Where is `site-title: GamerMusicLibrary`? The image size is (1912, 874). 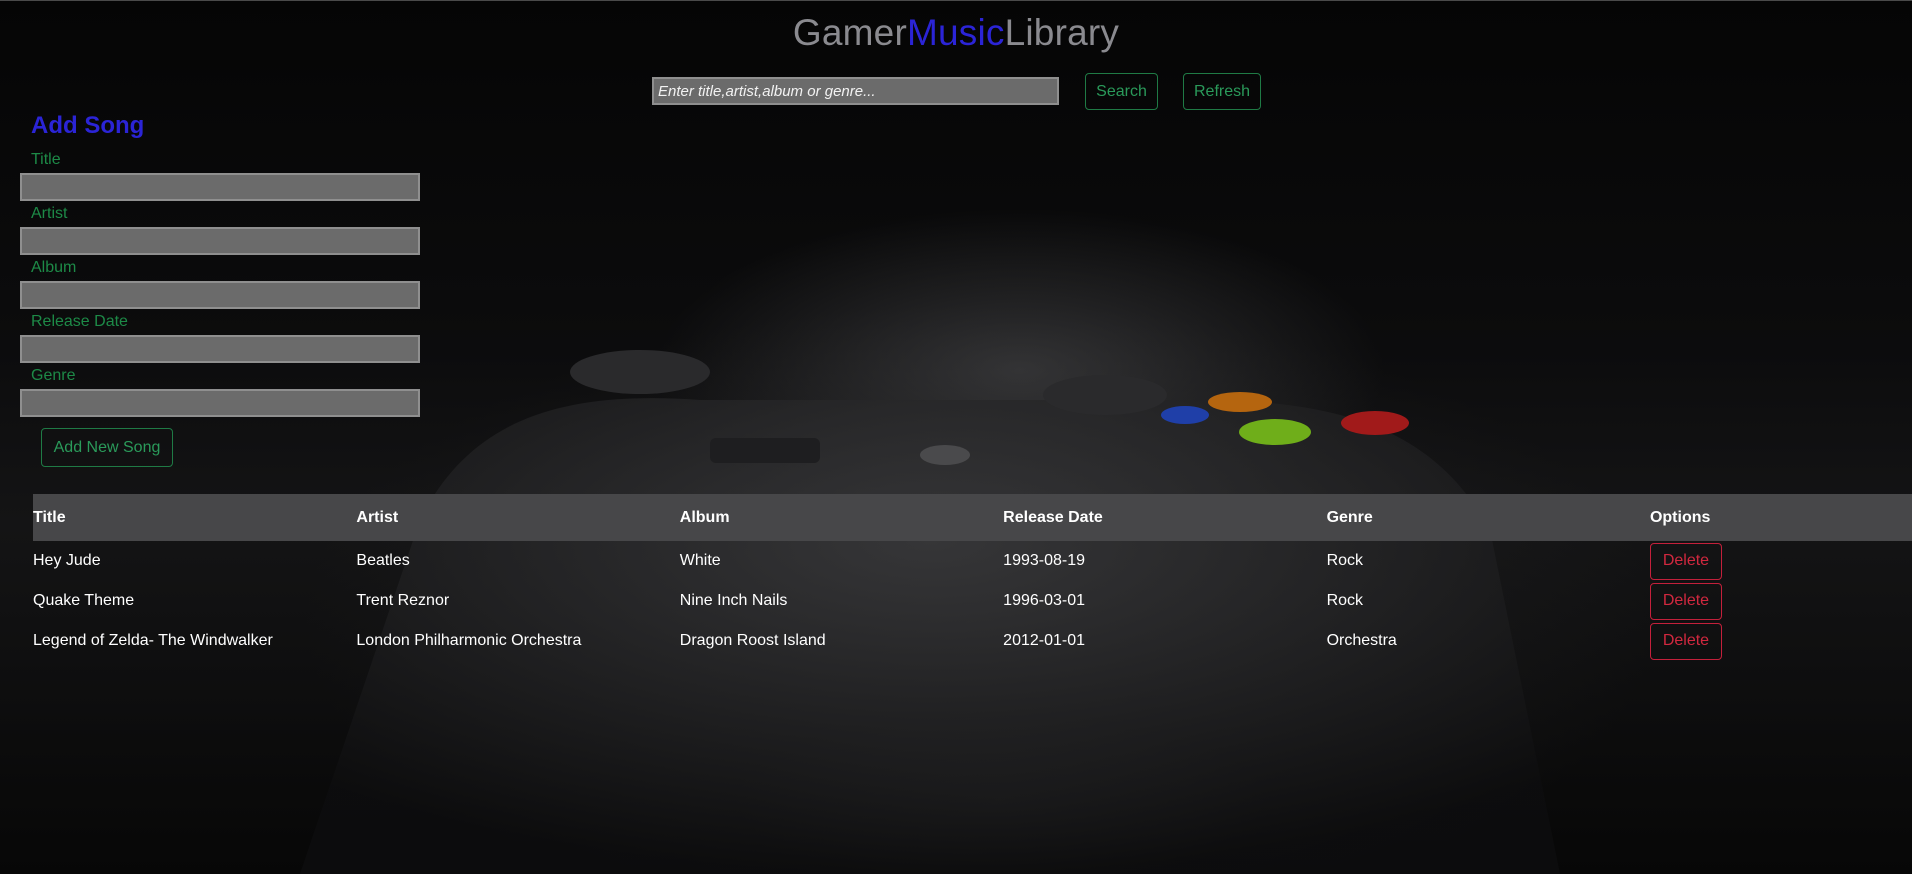
site-title: GamerMusicLibrary is located at coordinates (956, 33).